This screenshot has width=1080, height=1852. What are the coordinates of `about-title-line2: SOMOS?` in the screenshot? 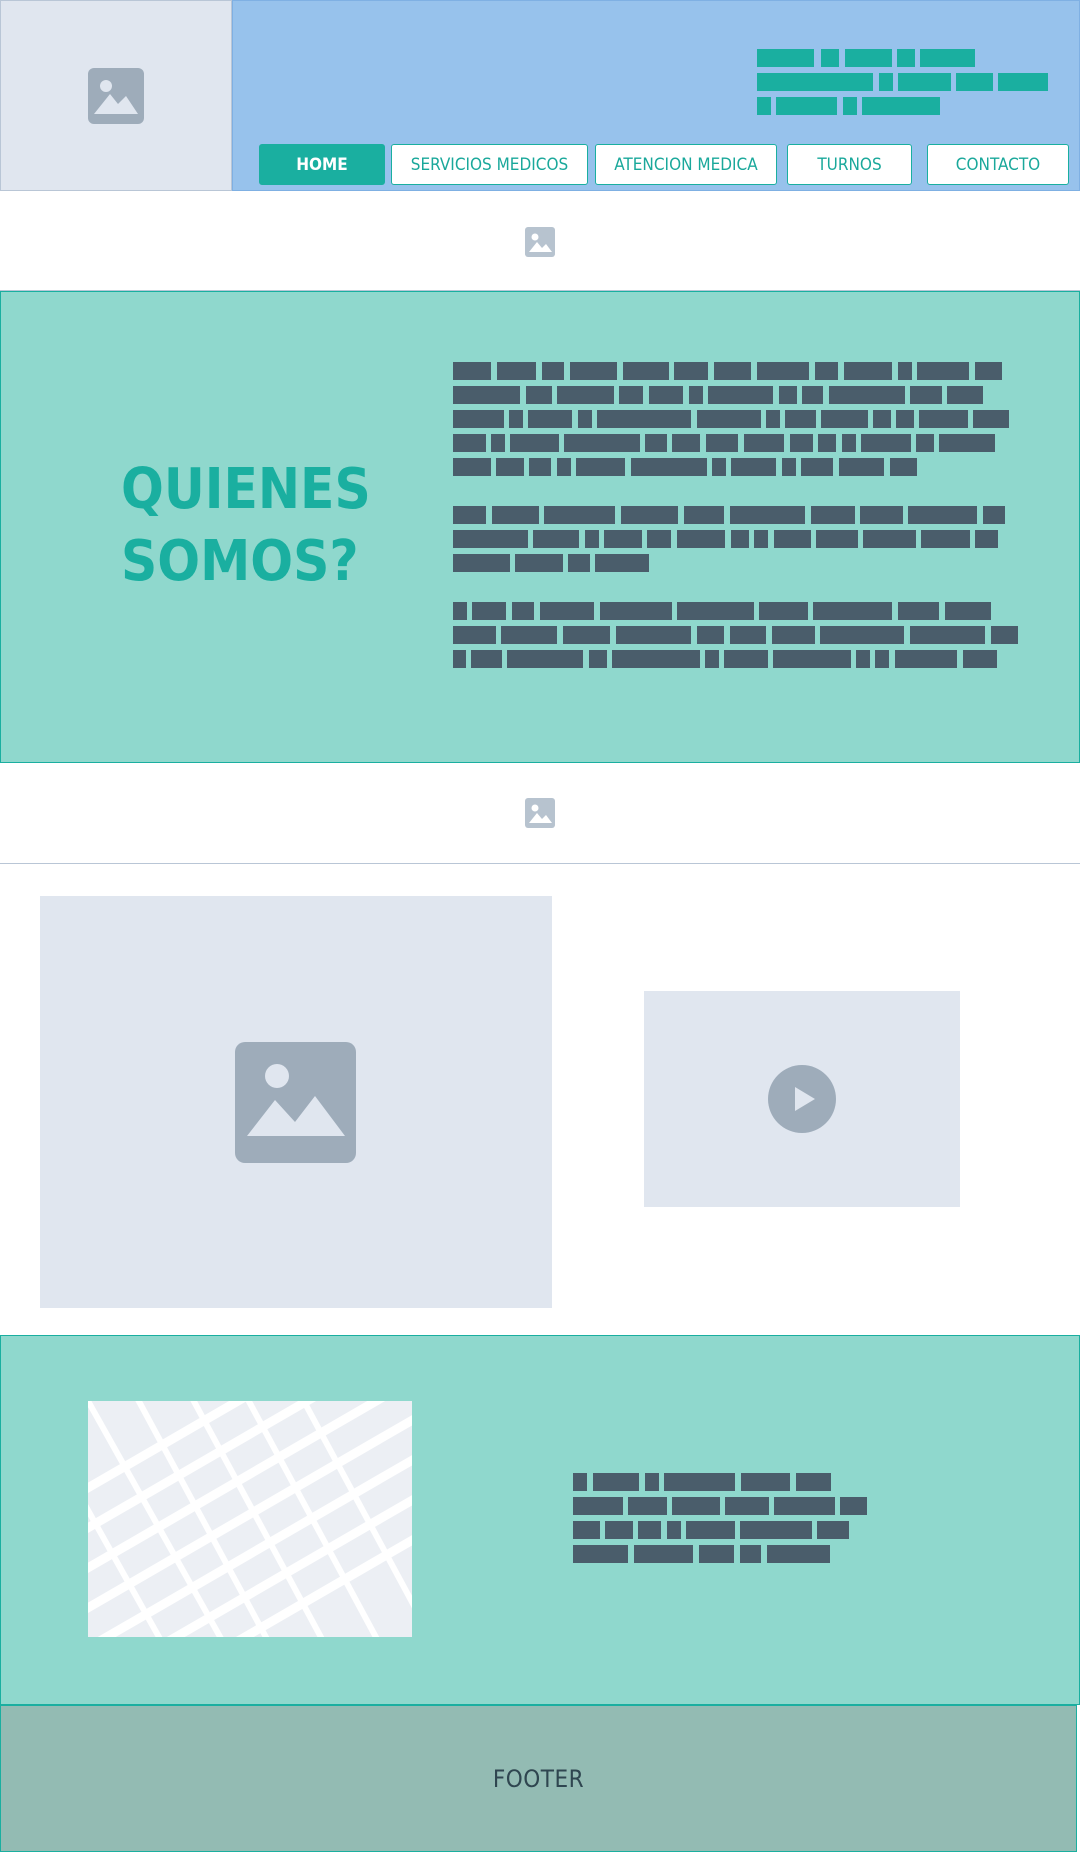 It's located at (240, 561).